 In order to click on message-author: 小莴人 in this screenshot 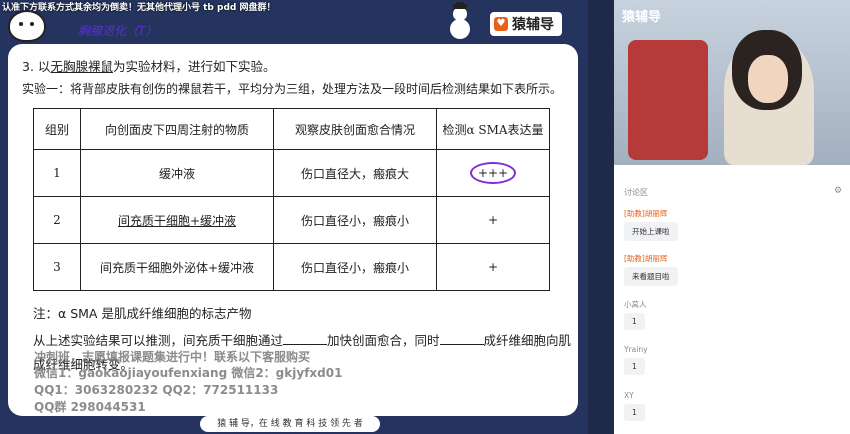, I will do `click(635, 304)`.